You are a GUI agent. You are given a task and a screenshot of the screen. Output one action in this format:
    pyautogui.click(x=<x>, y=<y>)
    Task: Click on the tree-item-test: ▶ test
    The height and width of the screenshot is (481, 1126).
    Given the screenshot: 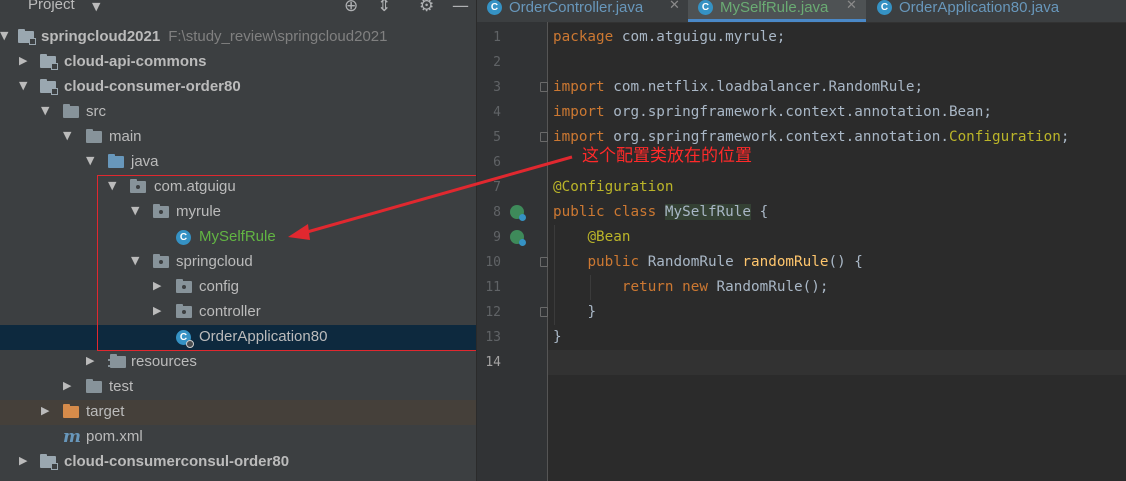 What is the action you would take?
    pyautogui.click(x=238, y=387)
    